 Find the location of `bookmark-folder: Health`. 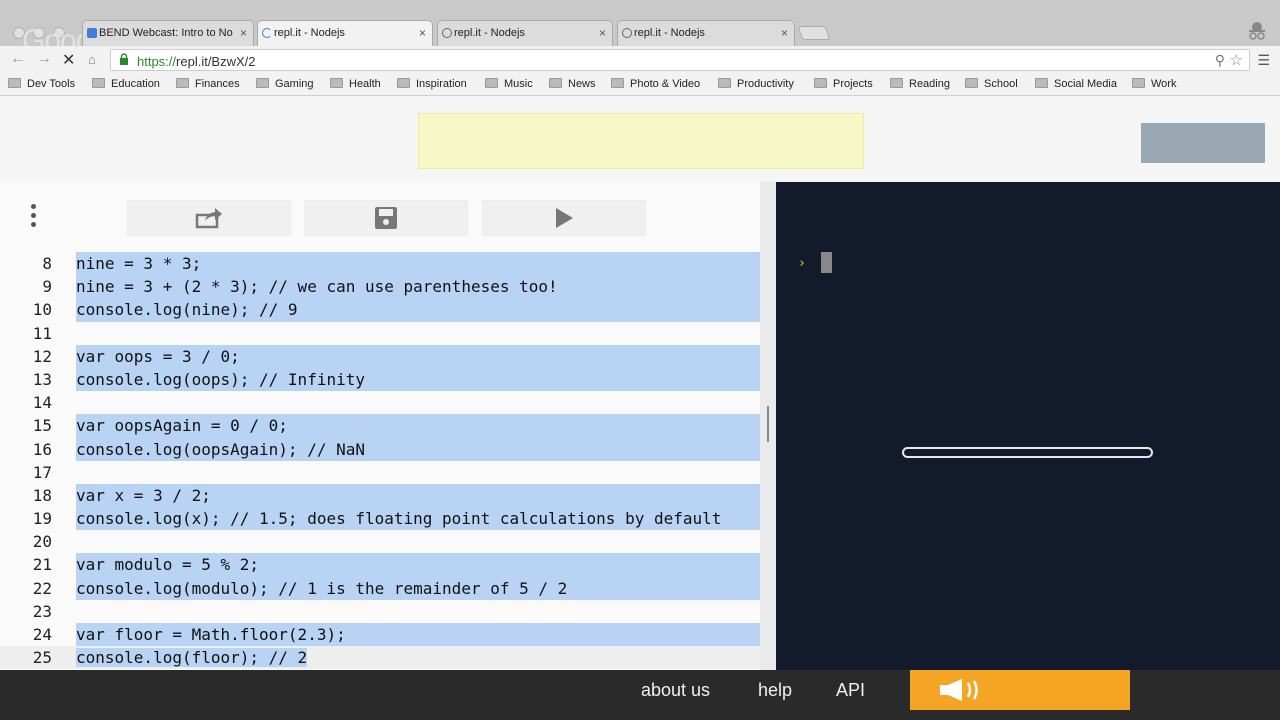

bookmark-folder: Health is located at coordinates (355, 84).